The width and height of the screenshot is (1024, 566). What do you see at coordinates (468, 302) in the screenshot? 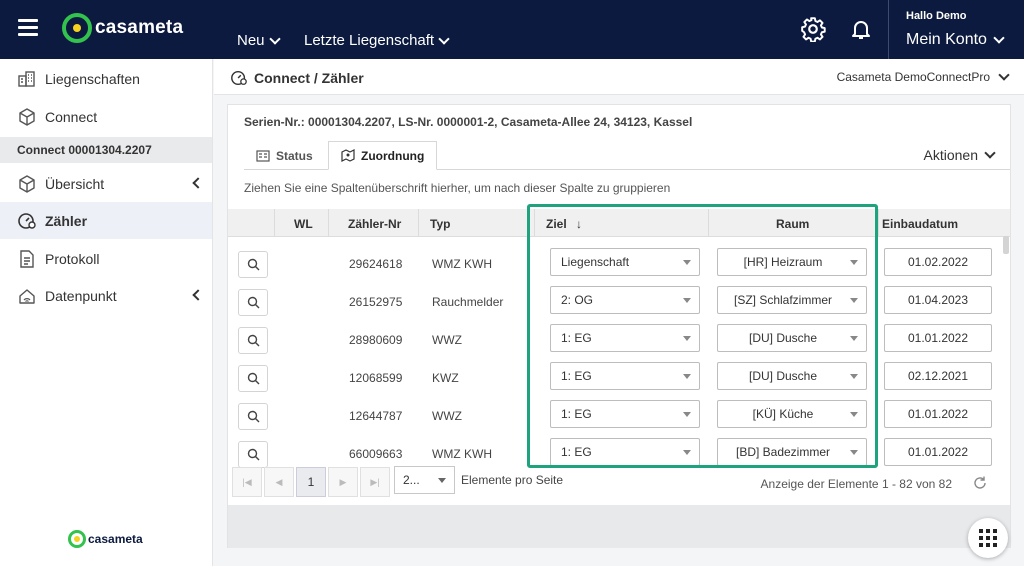
I see `meter-type: Rauchmelder` at bounding box center [468, 302].